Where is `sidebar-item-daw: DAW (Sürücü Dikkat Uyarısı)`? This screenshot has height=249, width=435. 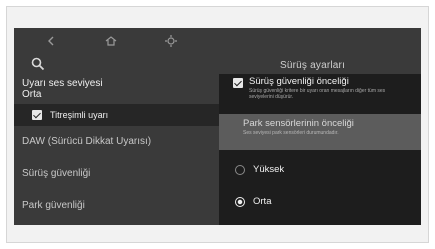 sidebar-item-daw: DAW (Sürücü Dikkat Uyarısı) is located at coordinates (86, 141).